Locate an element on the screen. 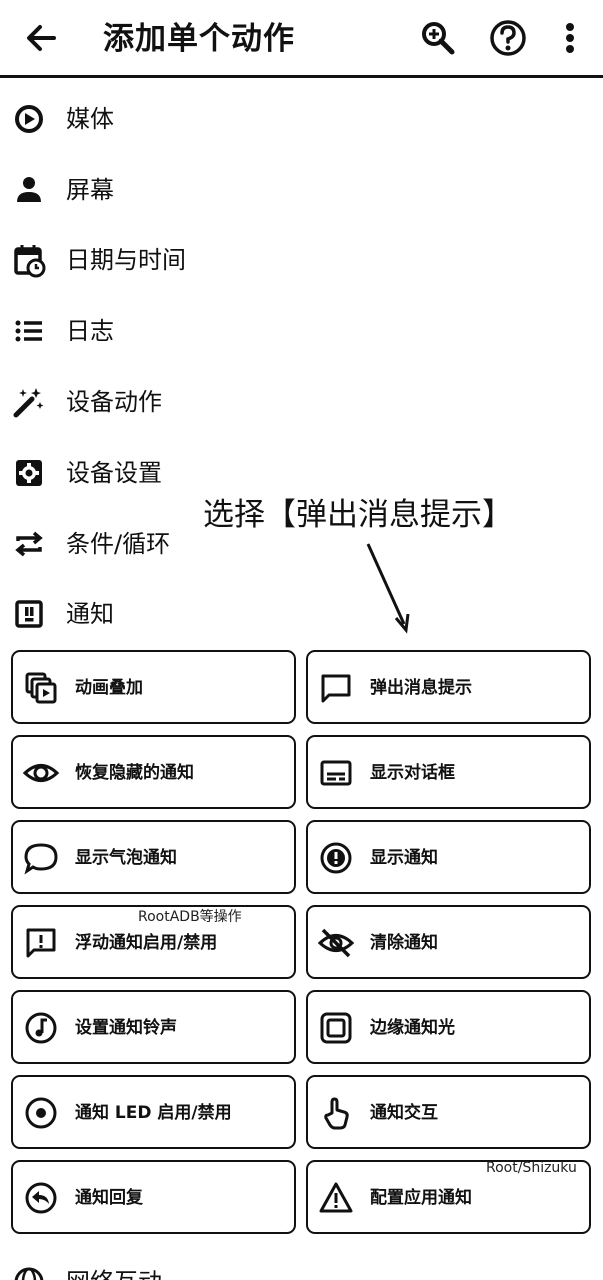 This screenshot has height=1280, width=603. eye-icon is located at coordinates (41, 773).